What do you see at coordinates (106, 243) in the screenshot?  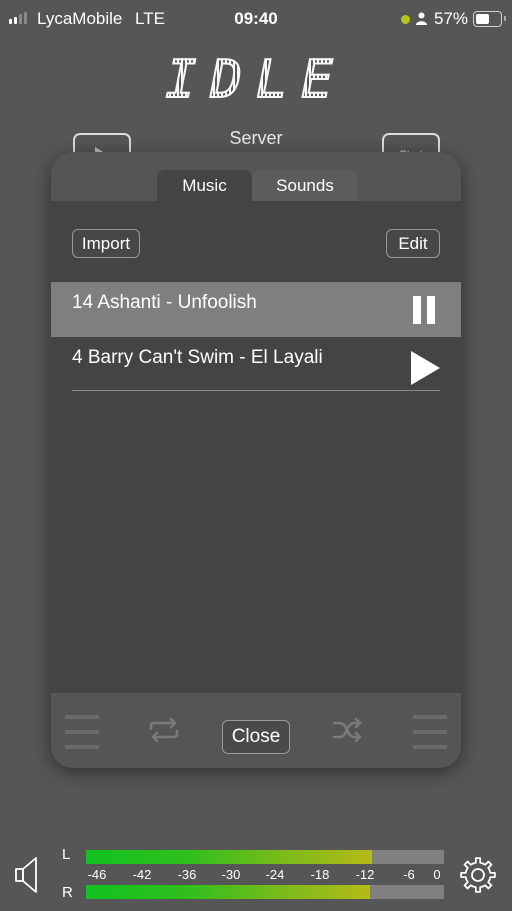 I see `import-button: Import` at bounding box center [106, 243].